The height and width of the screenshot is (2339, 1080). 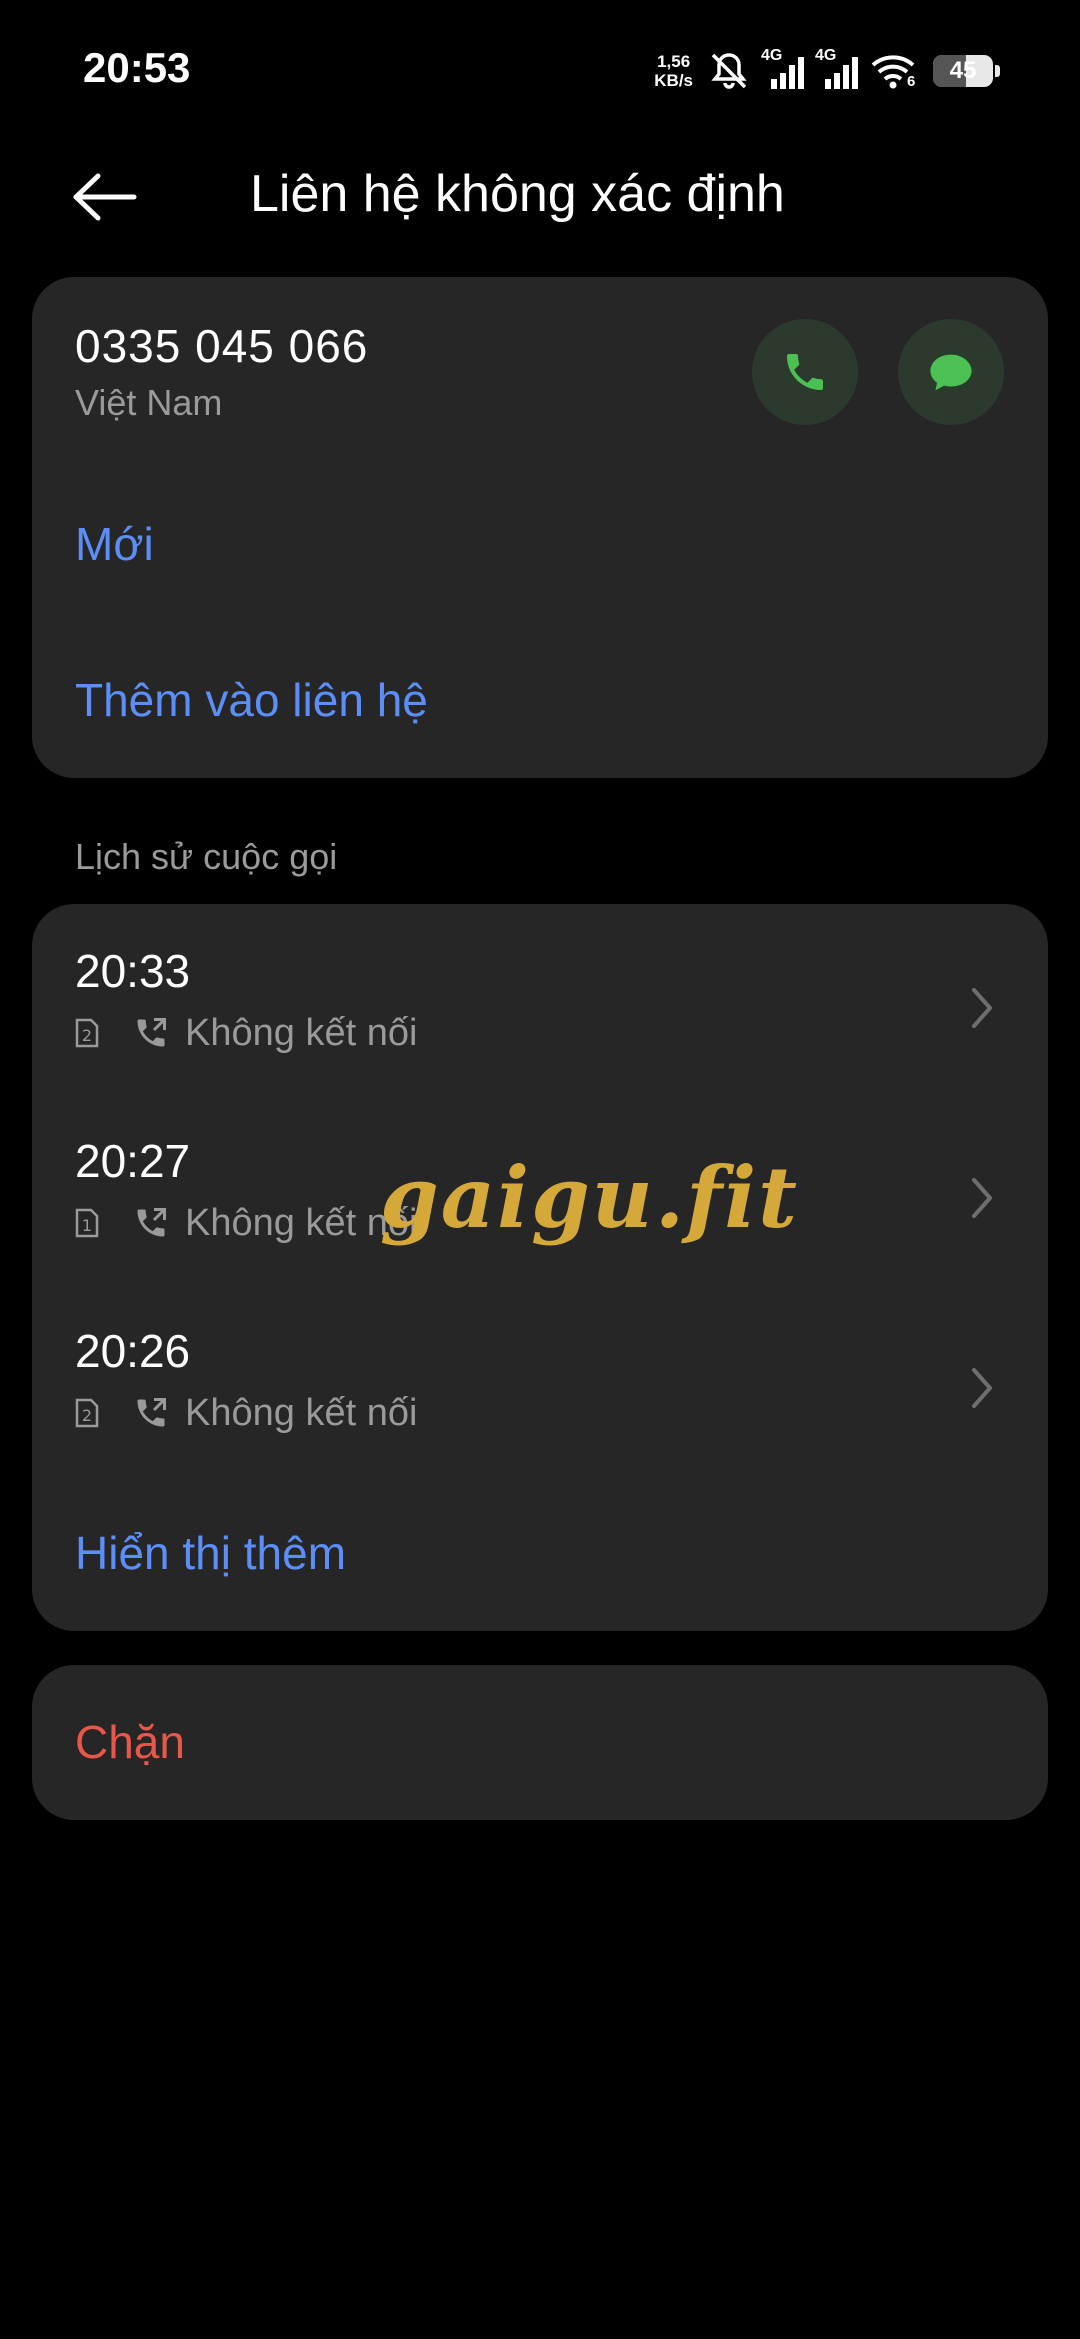 I want to click on country-label: Việt Nam, so click(x=149, y=402).